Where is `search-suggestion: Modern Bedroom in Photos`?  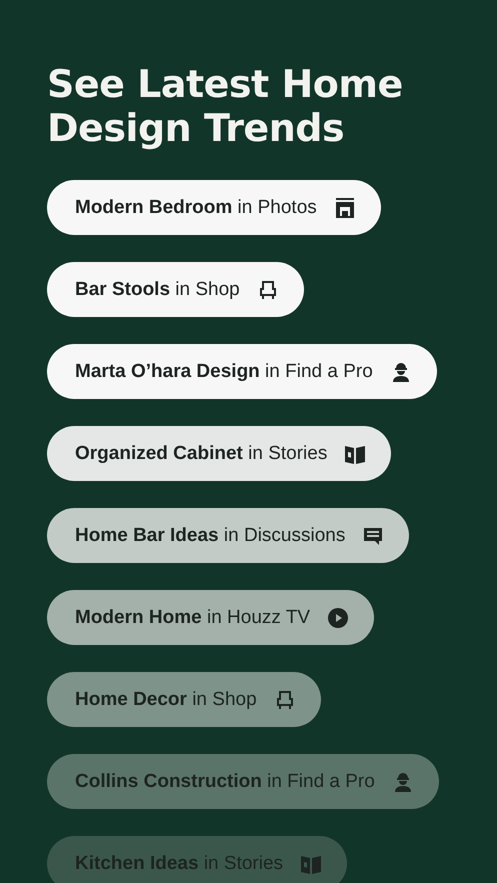 search-suggestion: Modern Bedroom in Photos is located at coordinates (214, 207).